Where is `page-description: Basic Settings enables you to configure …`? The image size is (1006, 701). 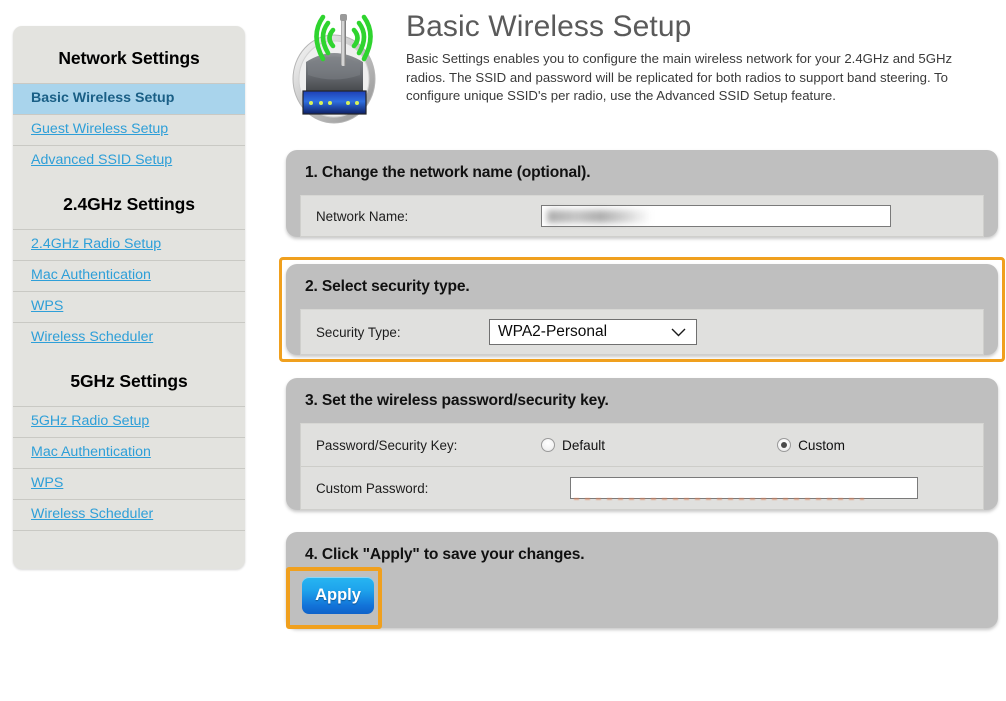
page-description: Basic Settings enables you to configure … is located at coordinates (679, 77).